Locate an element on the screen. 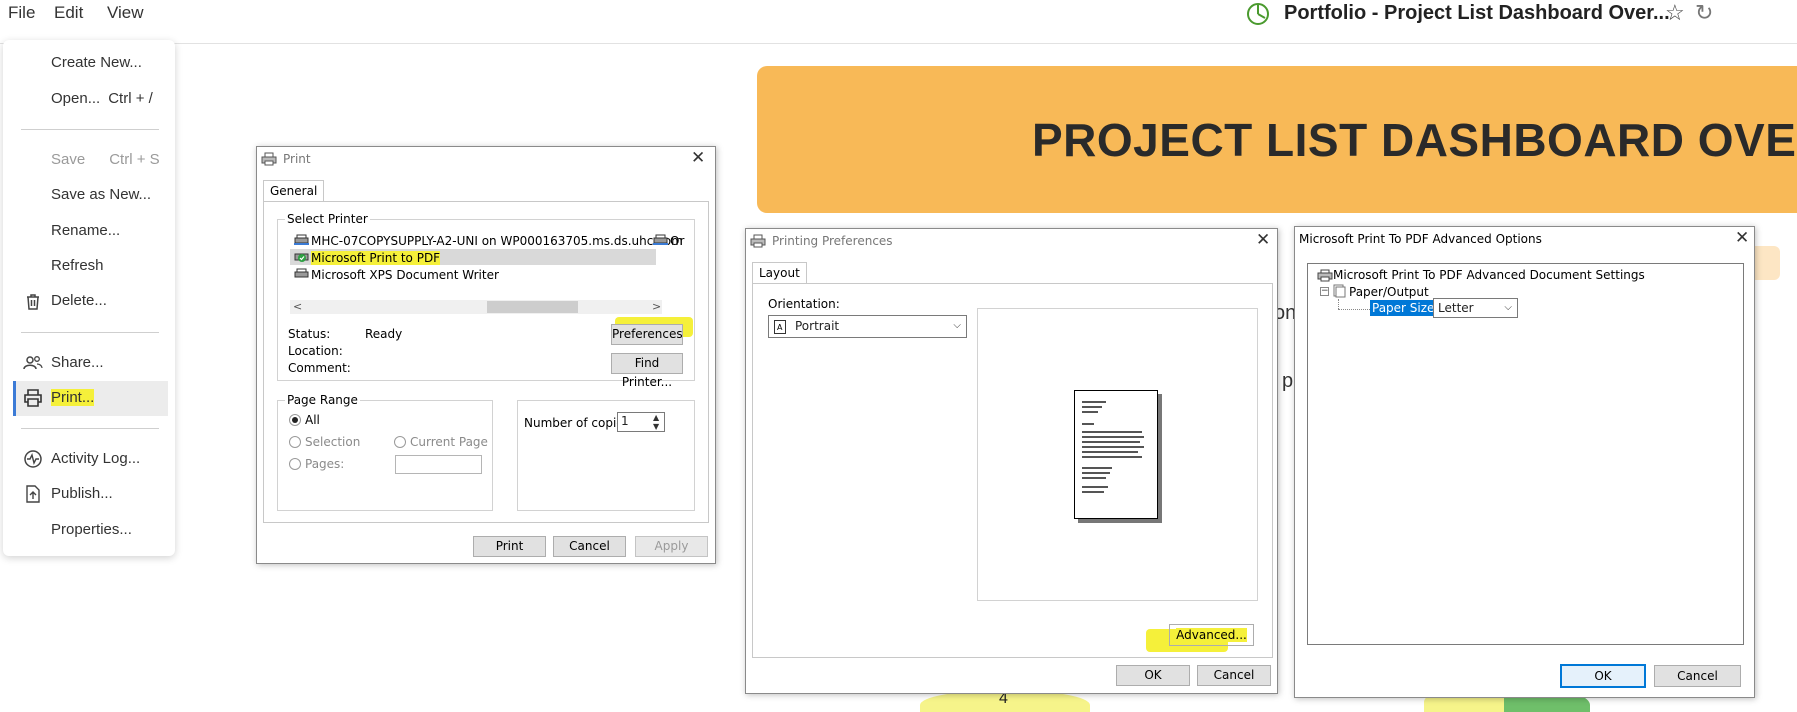 This screenshot has height=712, width=1797. printer-list-item-selected: Microsoft Print to PDF is located at coordinates (367, 258).